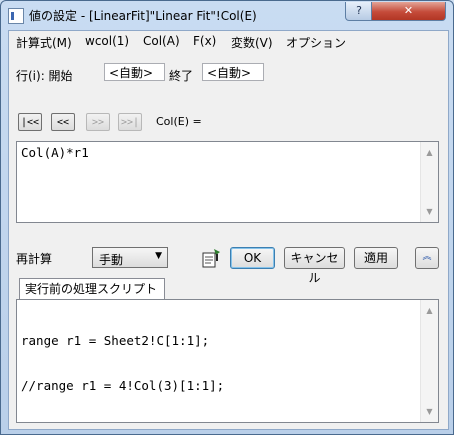 This screenshot has width=454, height=435. Describe the element at coordinates (123, 385) in the screenshot. I see `script-line: //range r1 = 4!Col(3)[1:1];` at that location.